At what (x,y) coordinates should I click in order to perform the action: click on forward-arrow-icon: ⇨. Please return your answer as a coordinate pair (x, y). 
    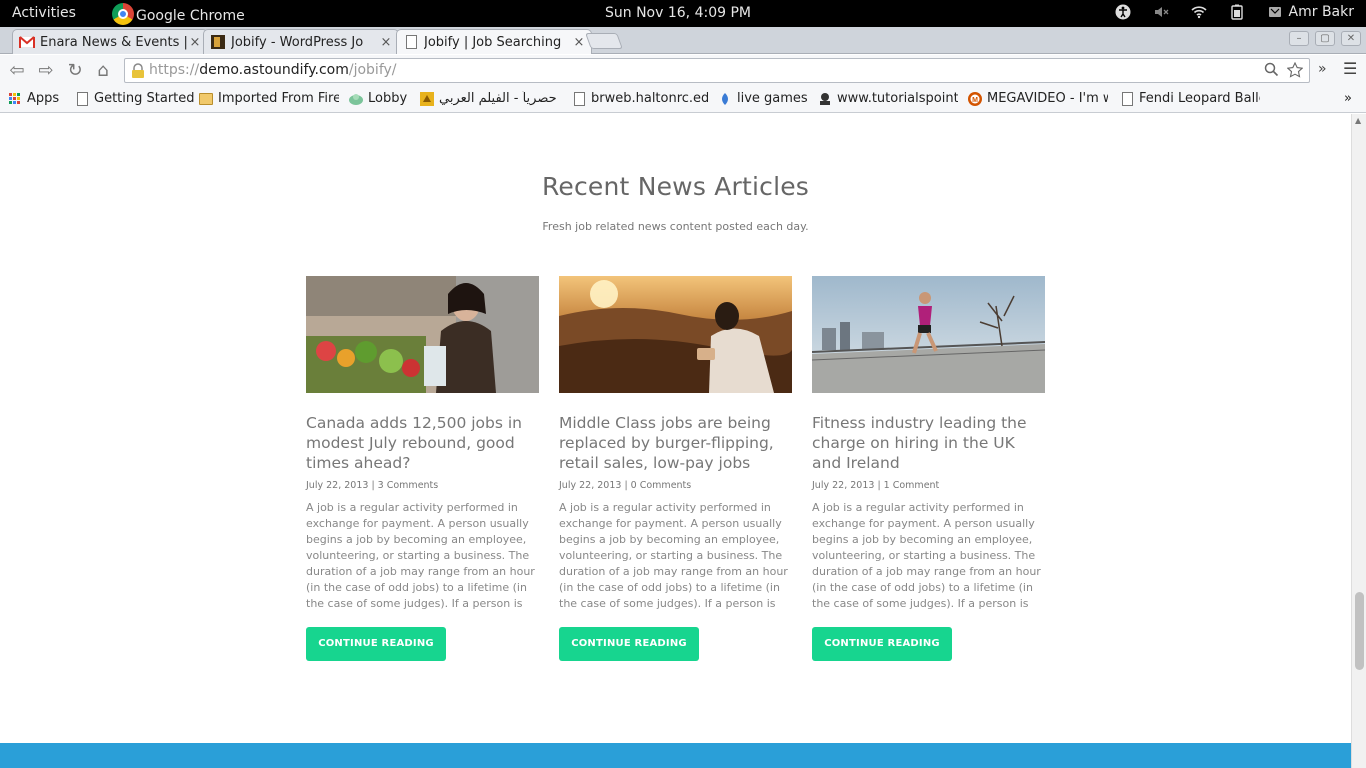
    Looking at the image, I should click on (46, 71).